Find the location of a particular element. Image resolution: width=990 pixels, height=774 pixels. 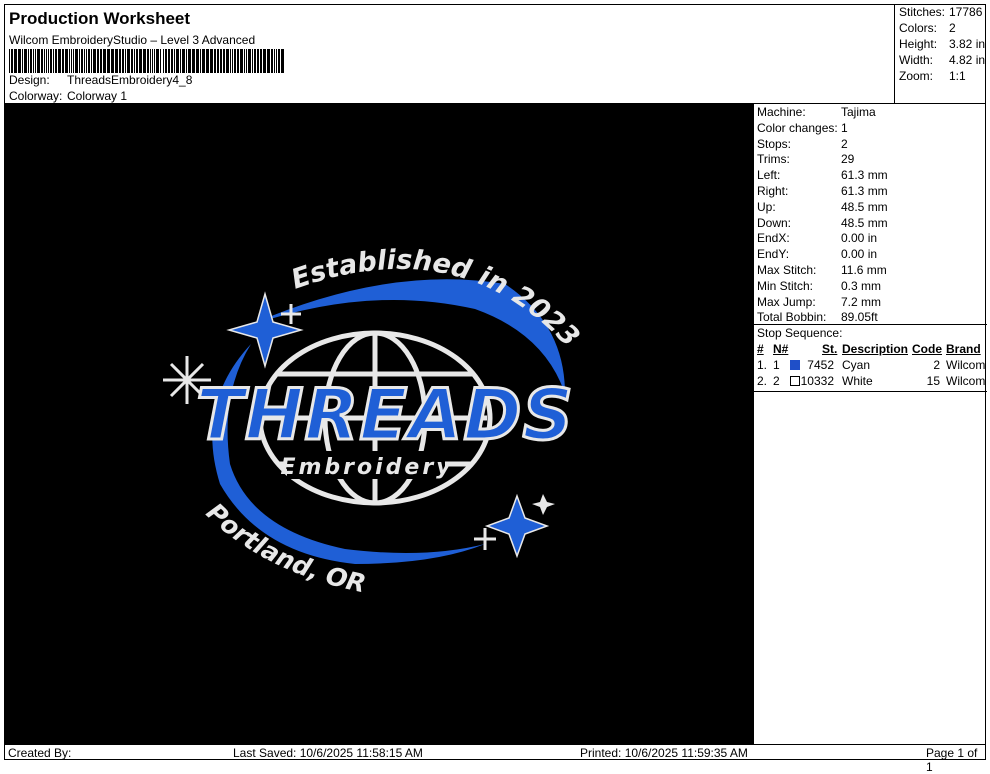

design-label: Design: is located at coordinates (29, 80).